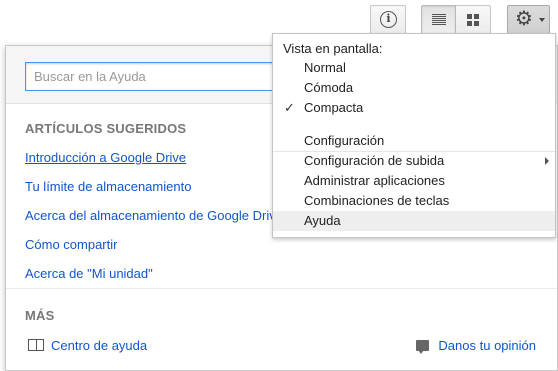  What do you see at coordinates (40, 315) in the screenshot?
I see `more-heading: MÁS` at bounding box center [40, 315].